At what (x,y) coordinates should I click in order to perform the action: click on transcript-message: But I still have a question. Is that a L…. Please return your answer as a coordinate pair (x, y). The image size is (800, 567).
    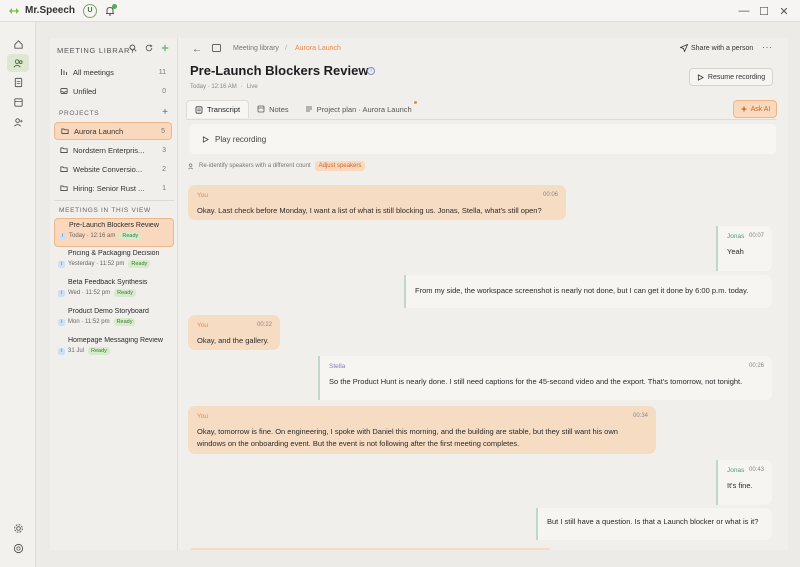
    Looking at the image, I should click on (654, 524).